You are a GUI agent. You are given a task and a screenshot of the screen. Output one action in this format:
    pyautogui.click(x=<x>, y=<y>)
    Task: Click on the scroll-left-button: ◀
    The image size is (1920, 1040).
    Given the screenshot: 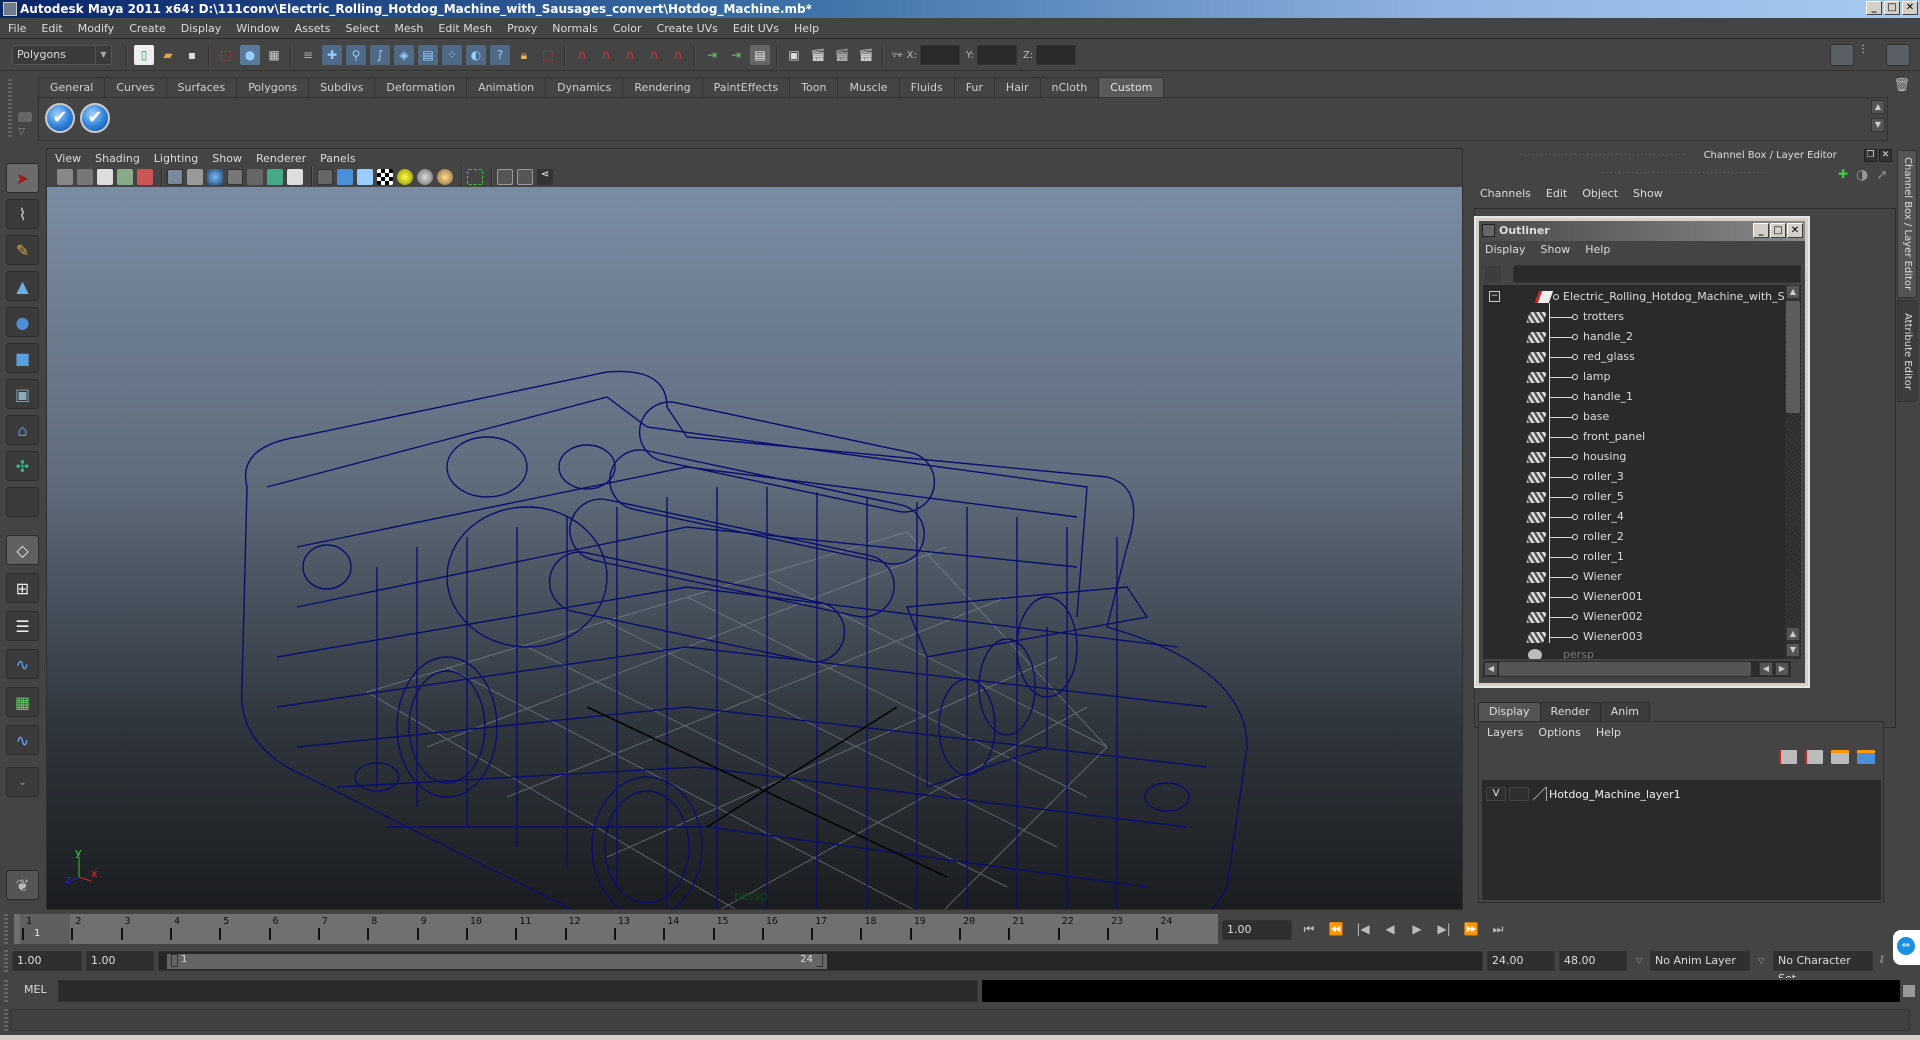 What is the action you would take?
    pyautogui.click(x=1491, y=669)
    